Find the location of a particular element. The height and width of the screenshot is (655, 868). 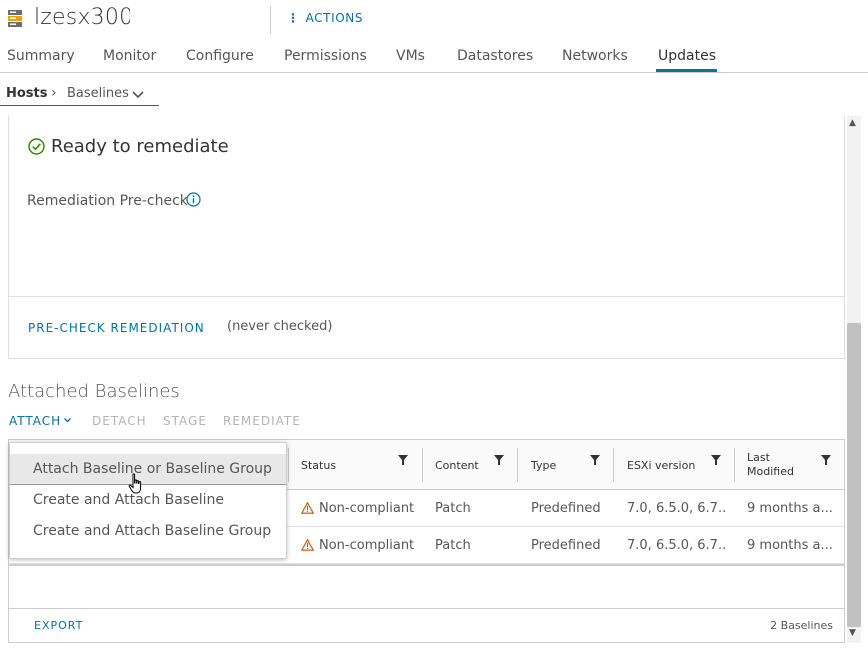

column-header-type: Type is located at coordinates (543, 465).